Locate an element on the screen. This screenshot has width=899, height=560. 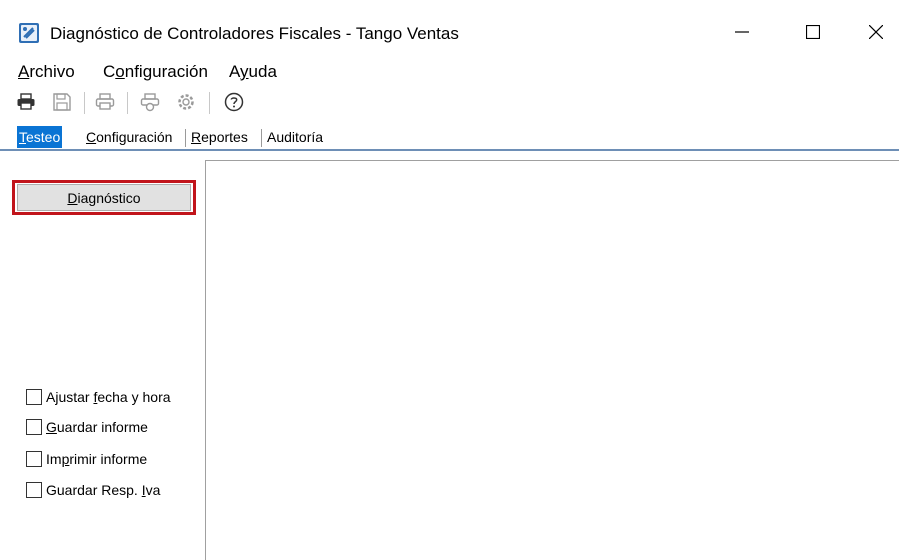
save-icon is located at coordinates (62, 102).